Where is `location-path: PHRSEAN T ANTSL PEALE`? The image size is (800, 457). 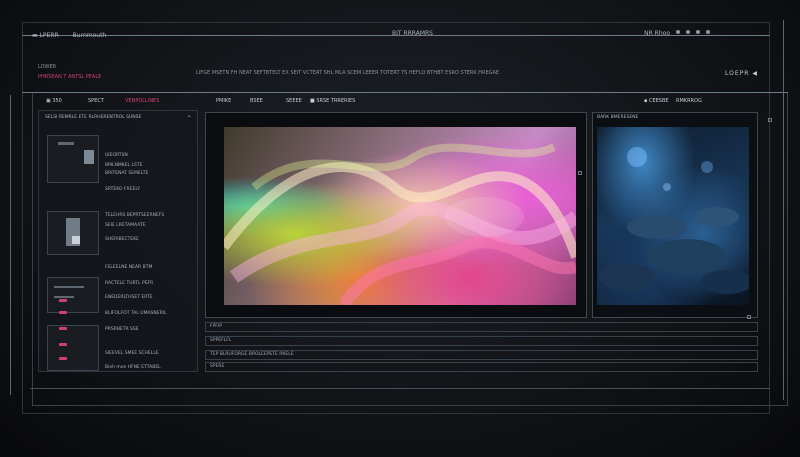 location-path: PHRSEAN T ANTSL PEALE is located at coordinates (69, 77).